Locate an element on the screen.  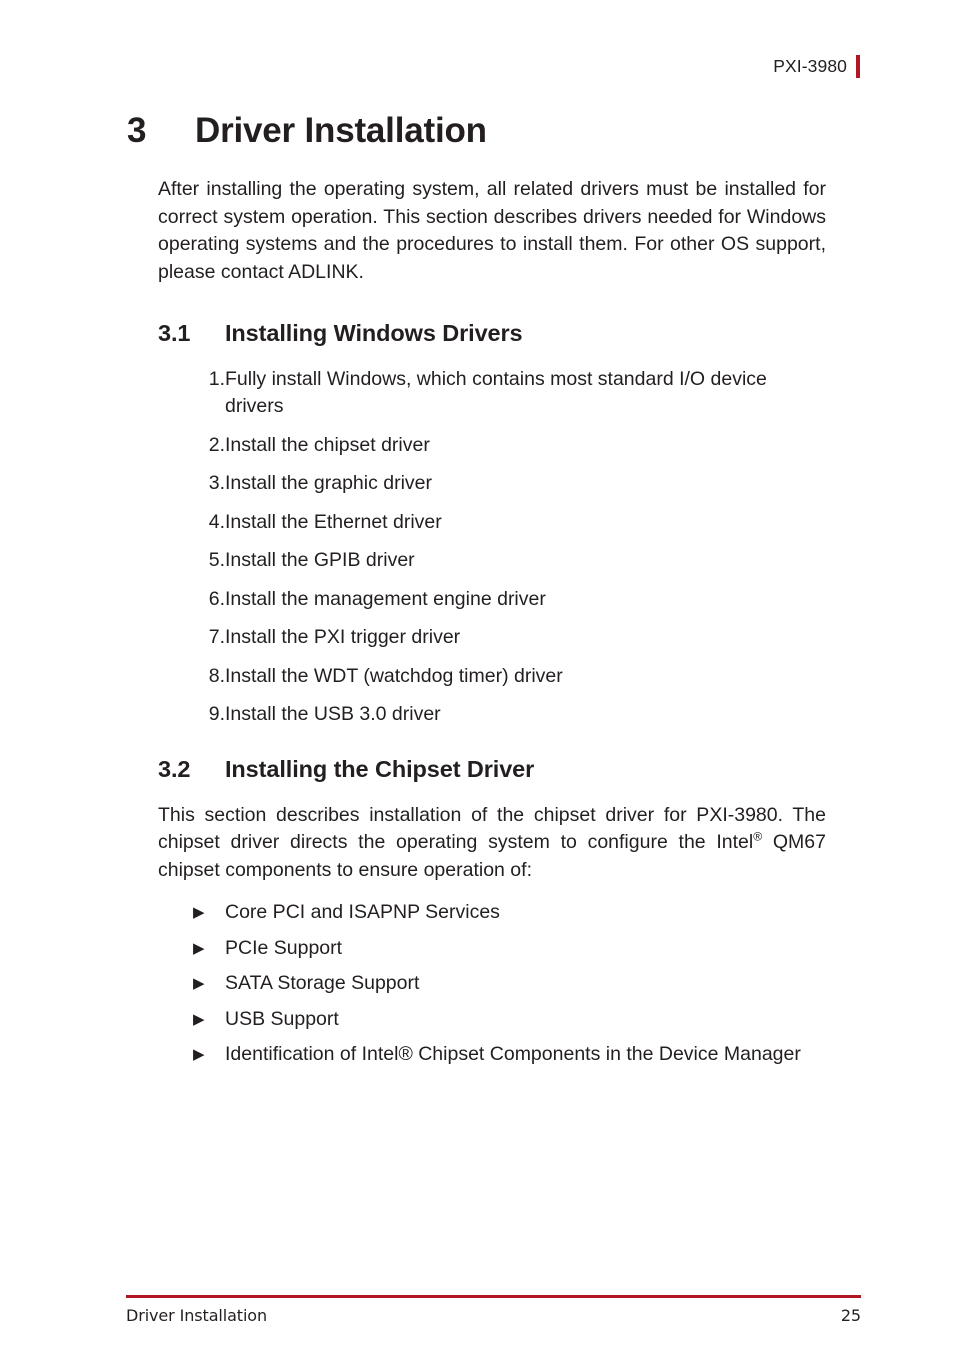
page-header: PXI-3980 is located at coordinates (477, 66).